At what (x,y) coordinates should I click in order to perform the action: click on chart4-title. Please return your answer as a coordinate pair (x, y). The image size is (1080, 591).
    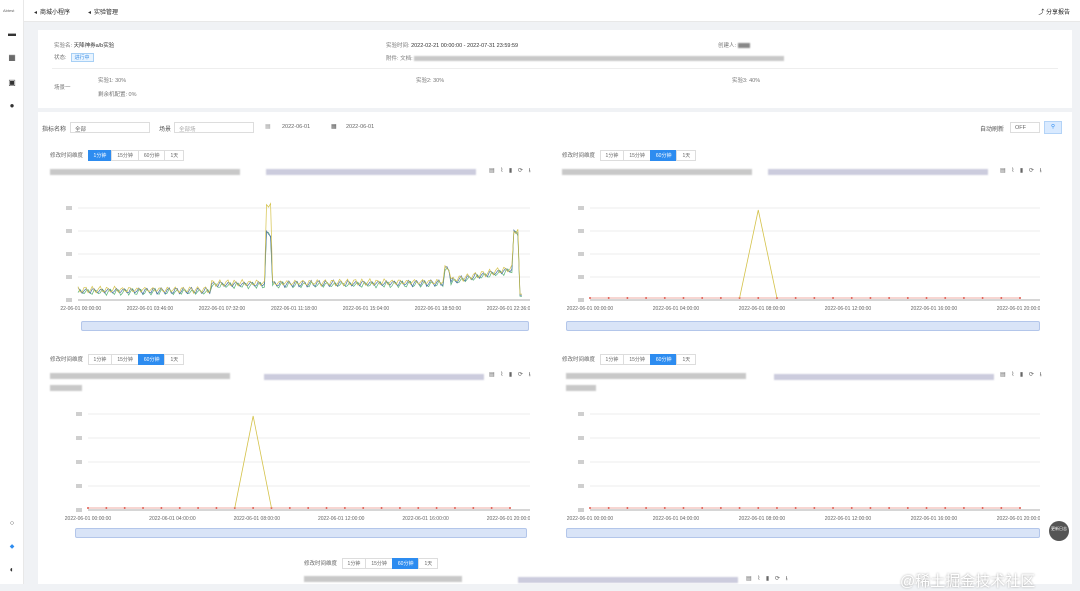
    Looking at the image, I should click on (656, 376).